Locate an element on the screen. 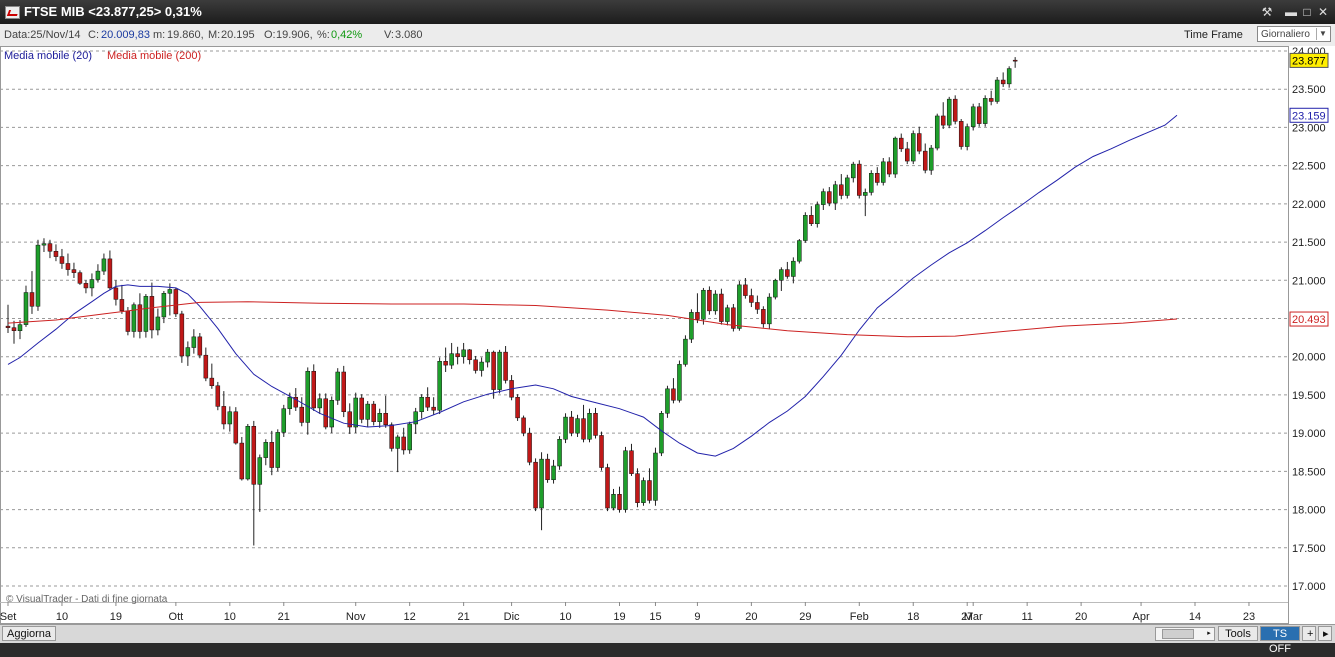 Image resolution: width=1335 pixels, height=657 pixels. chart-app-icon is located at coordinates (12, 12).